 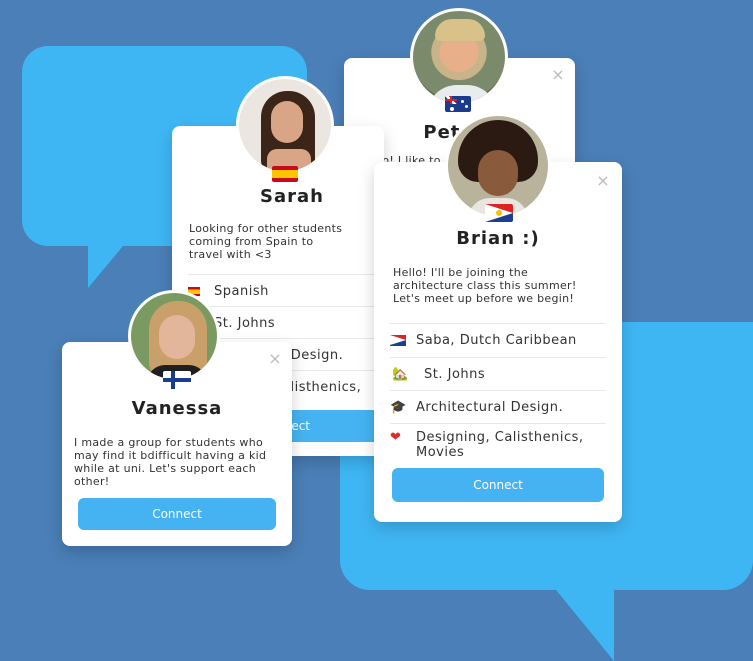 What do you see at coordinates (177, 380) in the screenshot?
I see `finland-flag-icon` at bounding box center [177, 380].